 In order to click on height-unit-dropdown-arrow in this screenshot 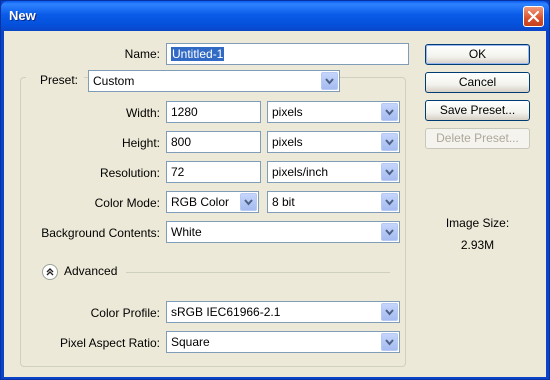, I will do `click(389, 142)`.